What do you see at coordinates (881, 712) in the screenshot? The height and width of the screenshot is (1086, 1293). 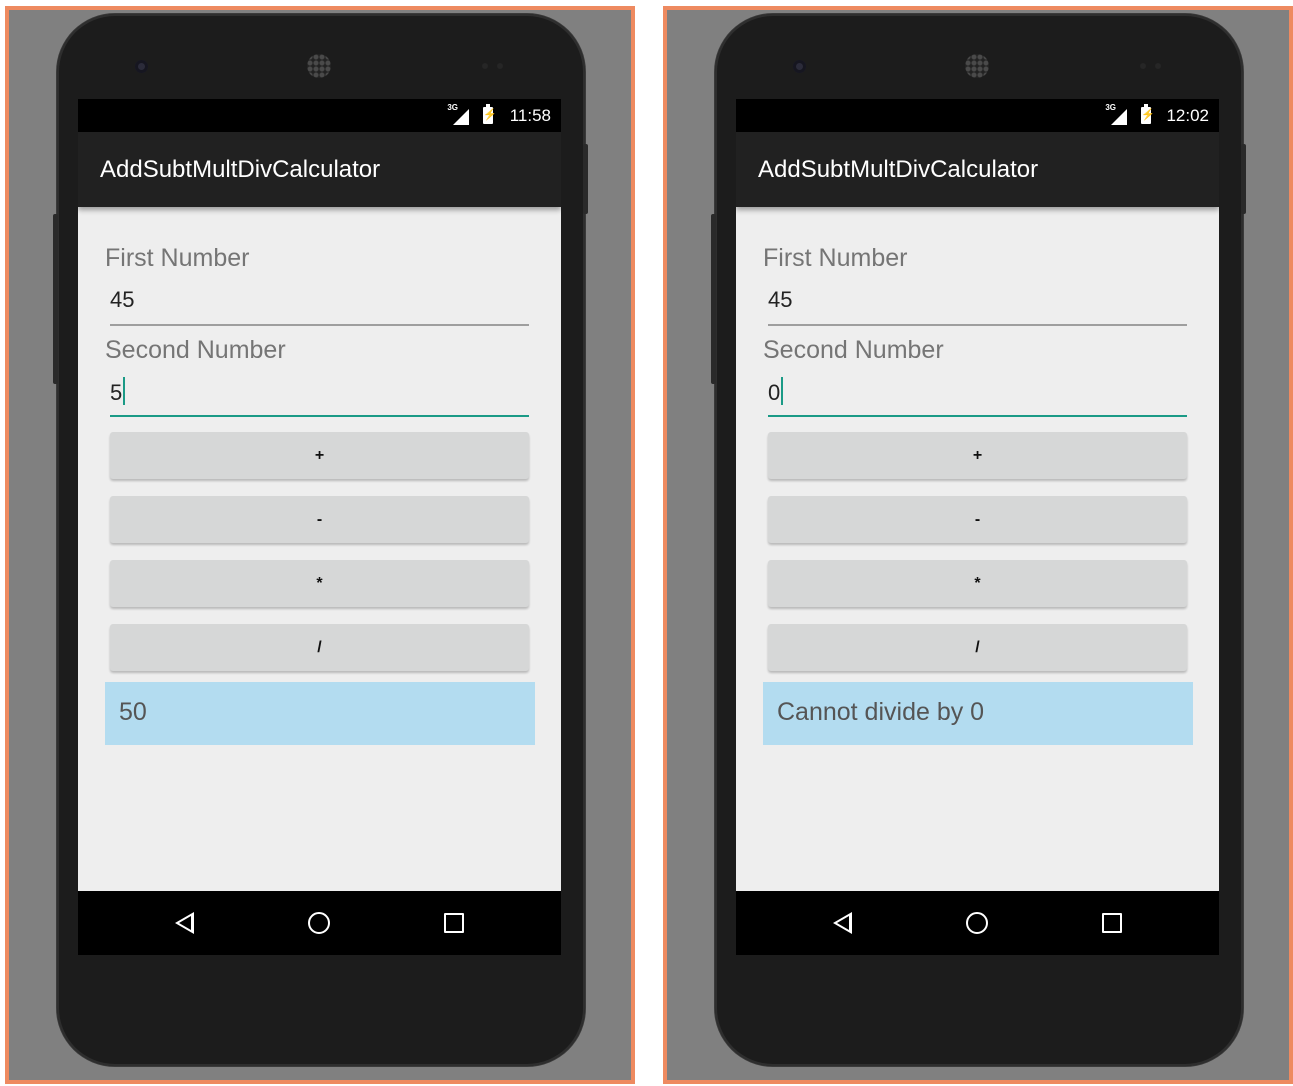 I see `result-text: Cannot divide by 0` at bounding box center [881, 712].